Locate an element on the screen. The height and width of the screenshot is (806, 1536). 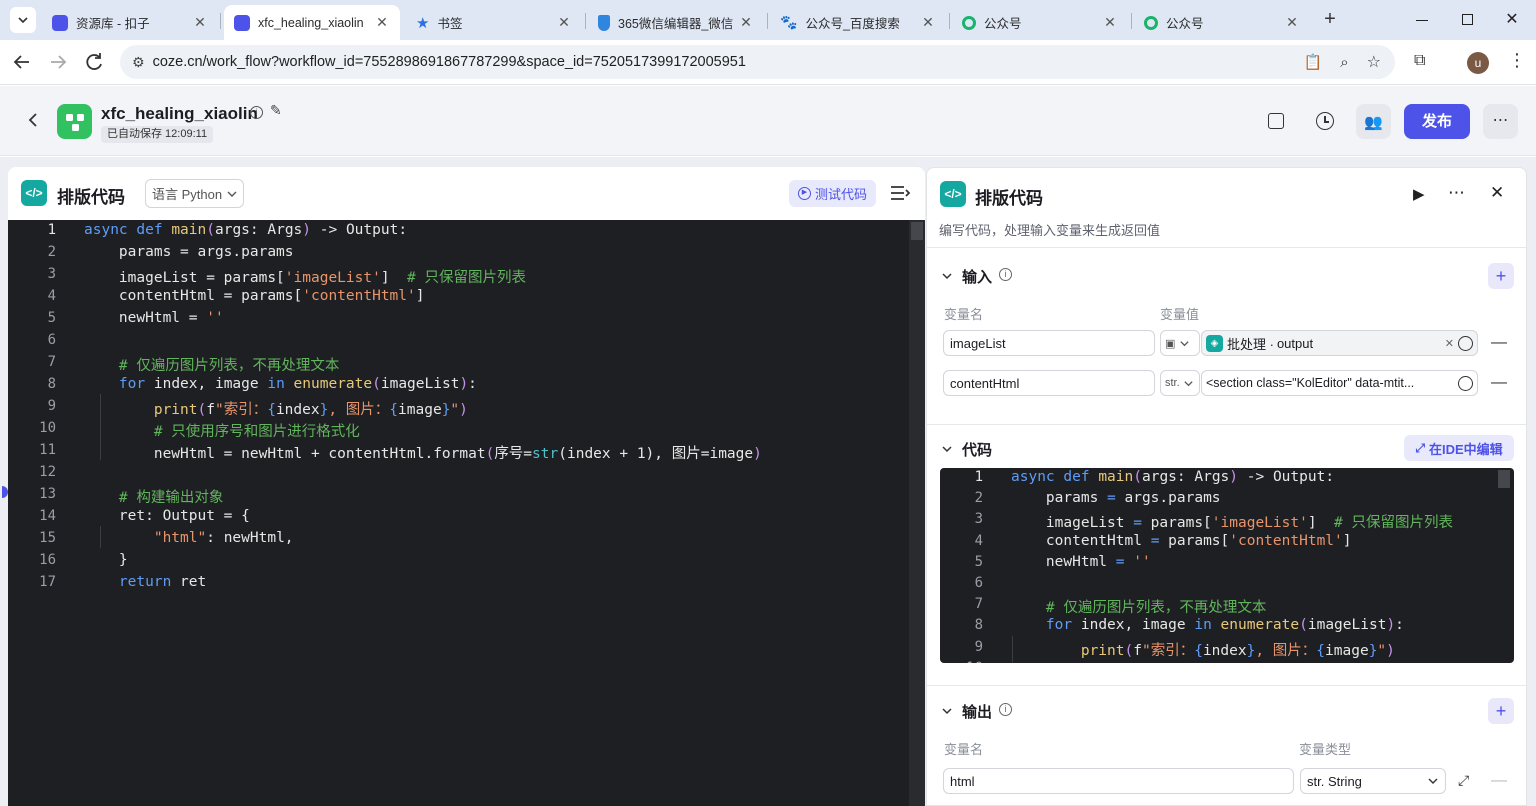
collapse-code-icon is located at coordinates (947, 449).